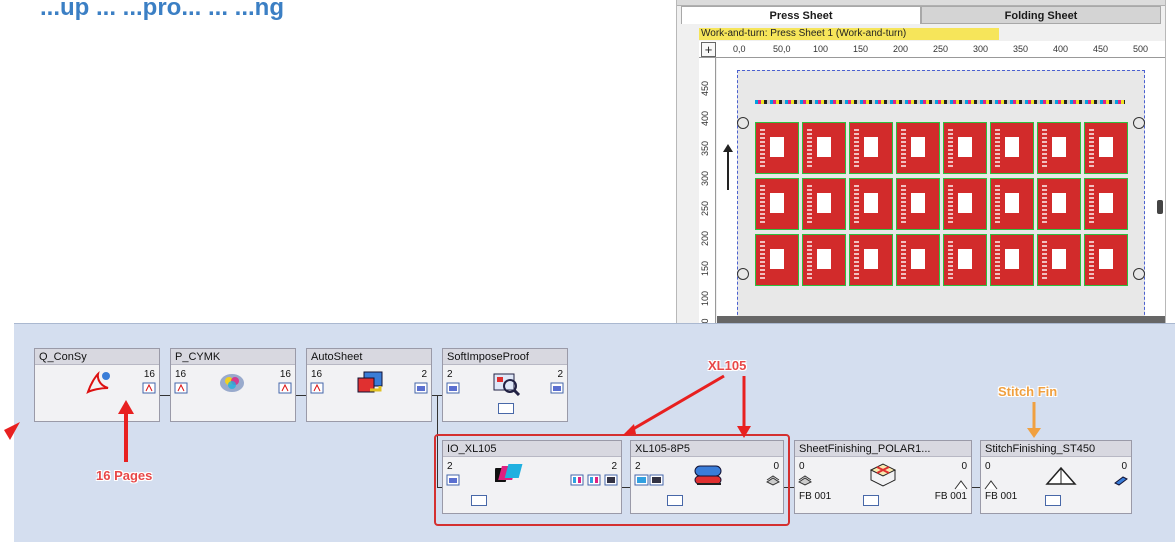  I want to click on xl105-arrow-down-head, so click(744, 432).